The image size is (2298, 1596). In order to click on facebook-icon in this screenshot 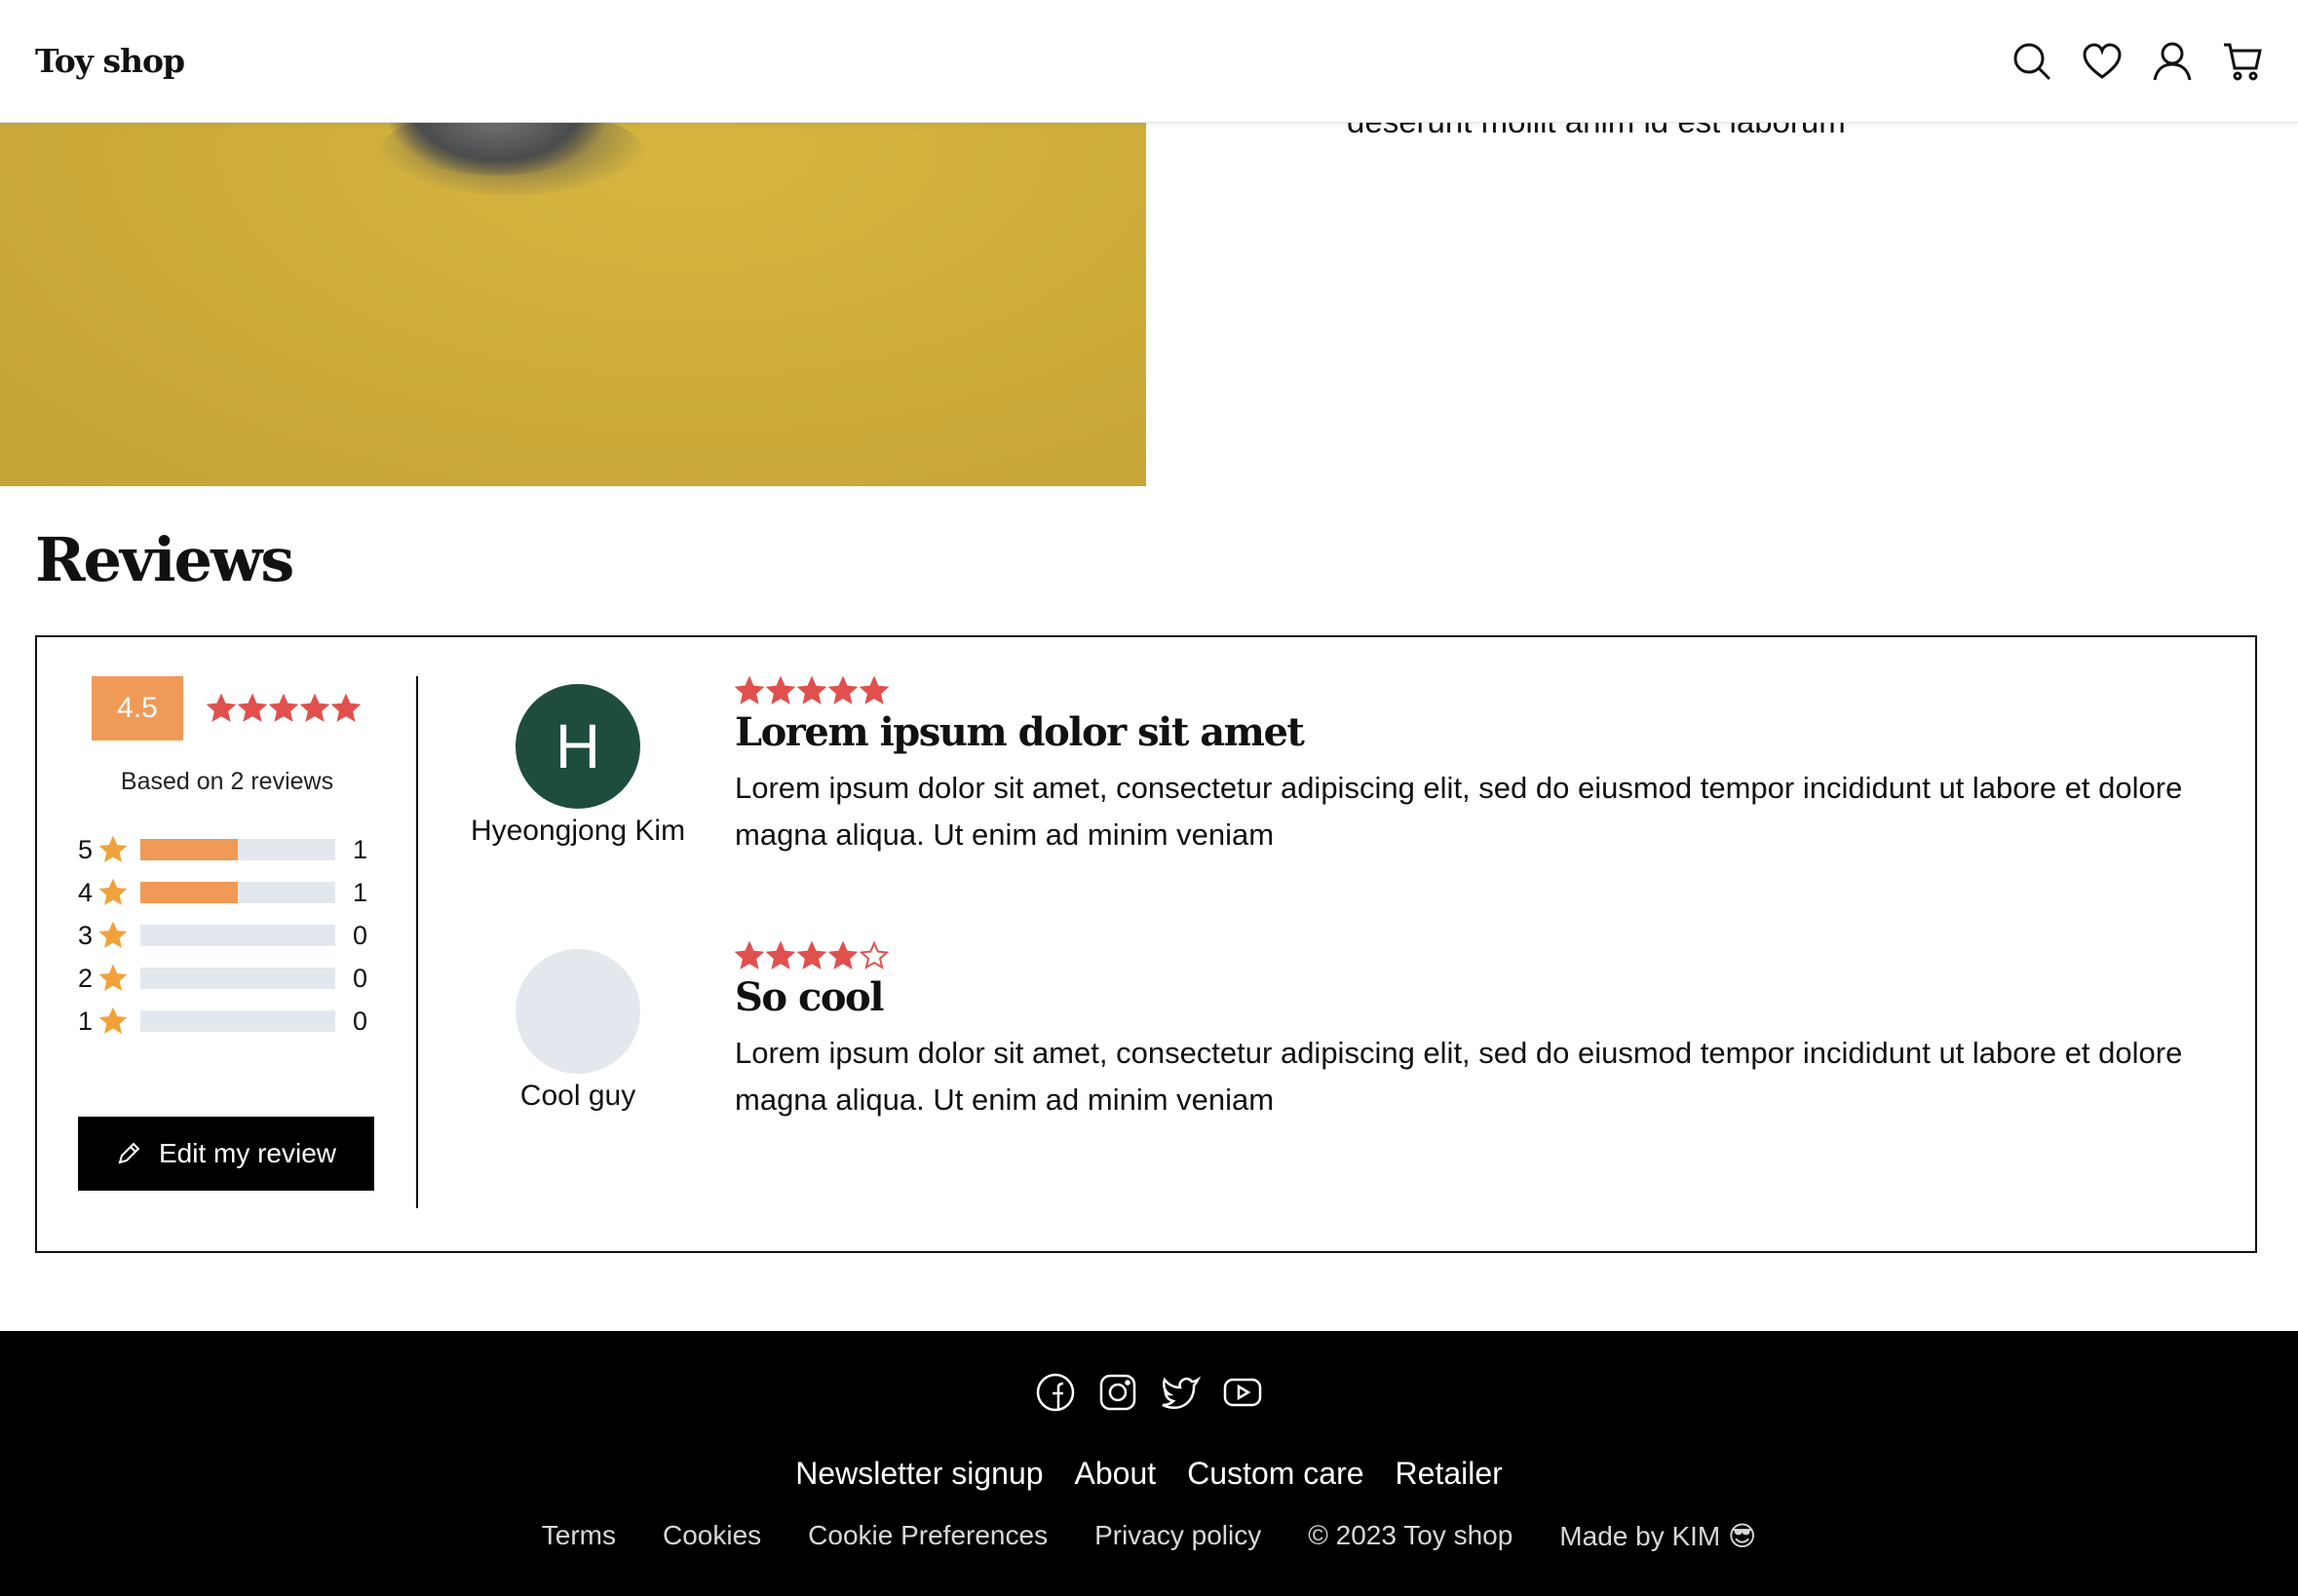, I will do `click(1055, 1393)`.